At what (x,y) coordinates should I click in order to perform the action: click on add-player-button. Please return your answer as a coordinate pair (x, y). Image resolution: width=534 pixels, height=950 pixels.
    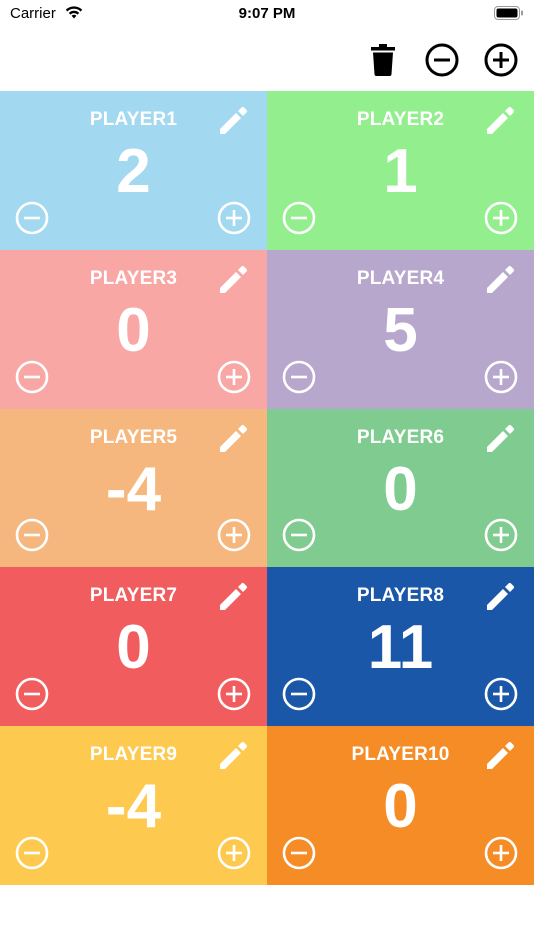
    Looking at the image, I should click on (501, 60).